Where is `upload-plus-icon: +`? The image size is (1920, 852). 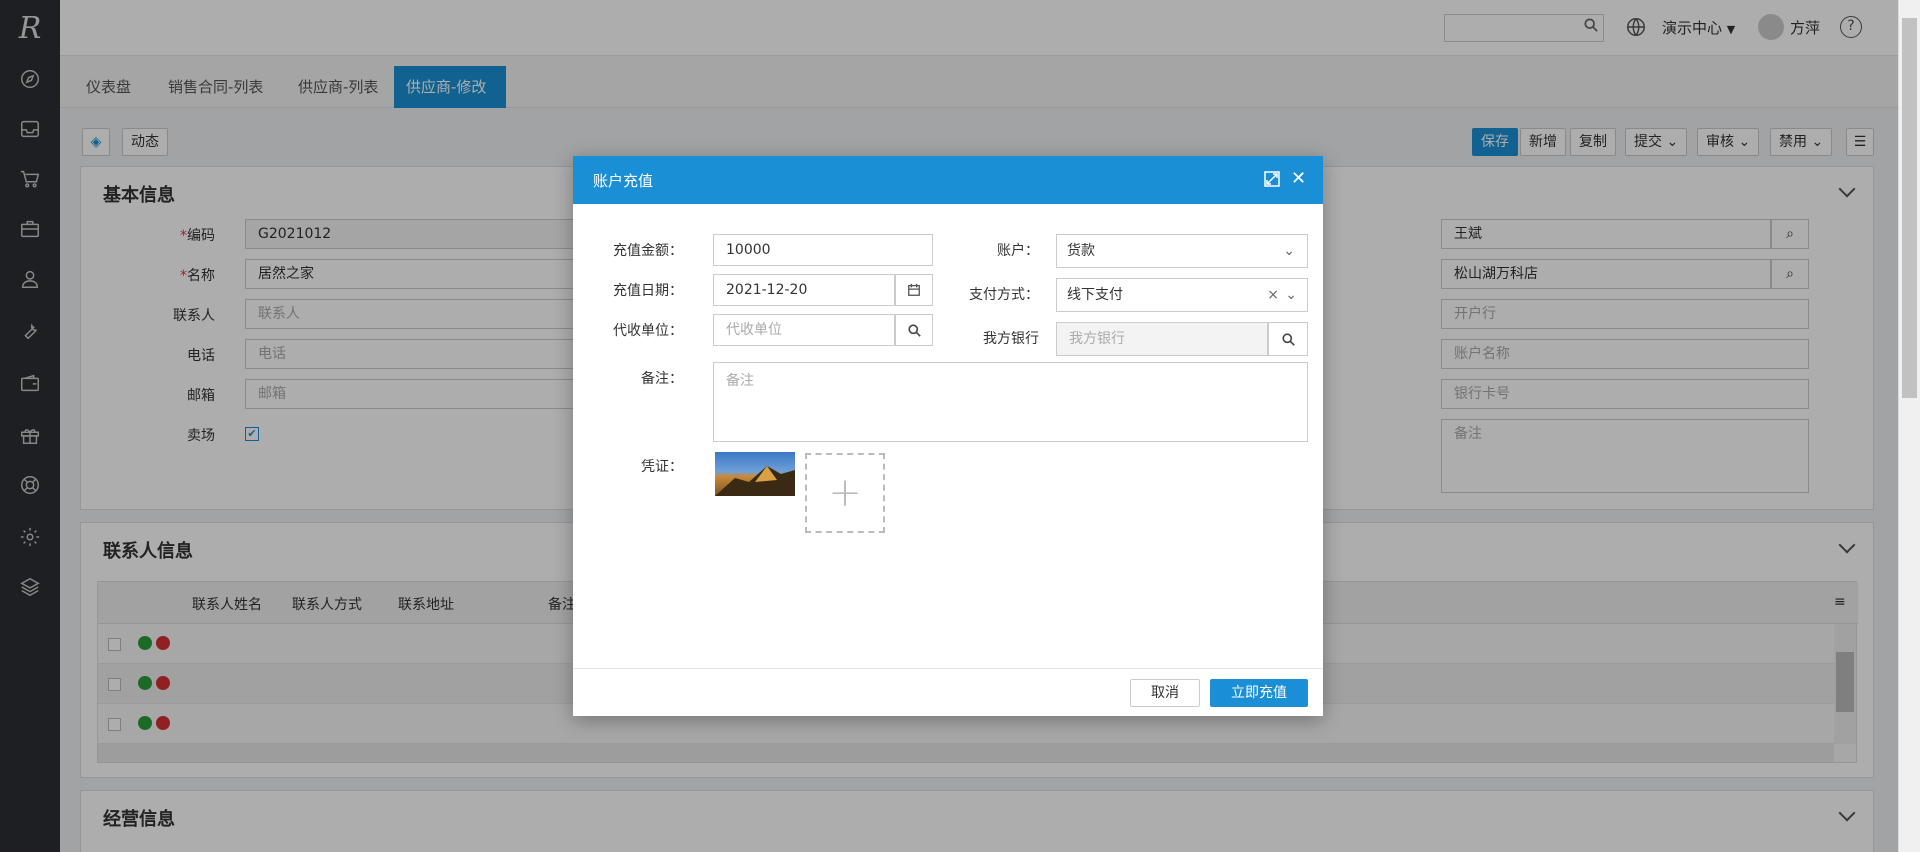
upload-plus-icon: + is located at coordinates (845, 493).